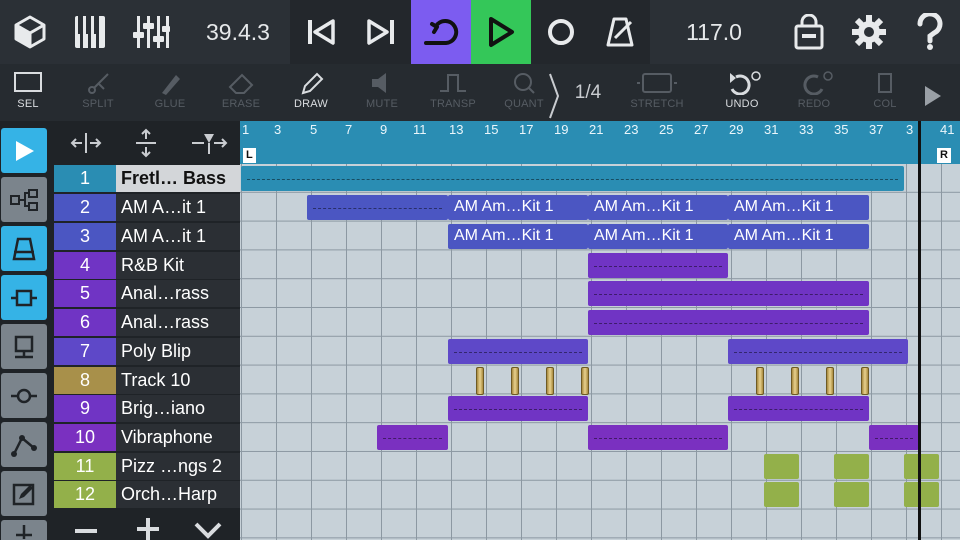 The height and width of the screenshot is (540, 960). Describe the element at coordinates (147, 207) in the screenshot. I see `track-row: 2 AM A…it 1` at that location.